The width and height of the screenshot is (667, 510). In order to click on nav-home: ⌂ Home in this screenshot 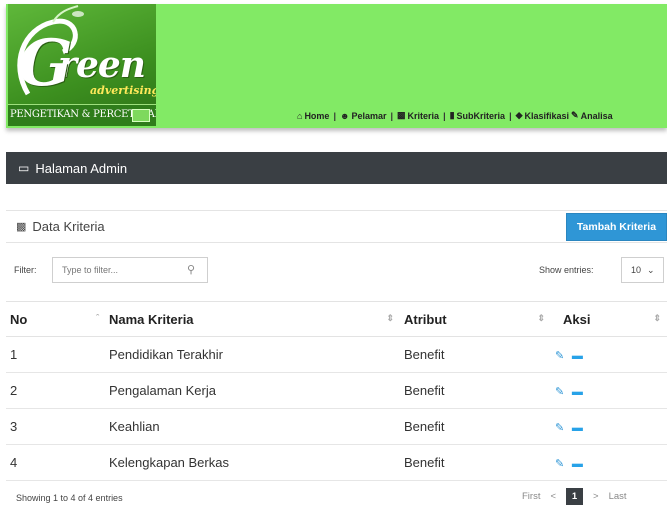, I will do `click(313, 116)`.